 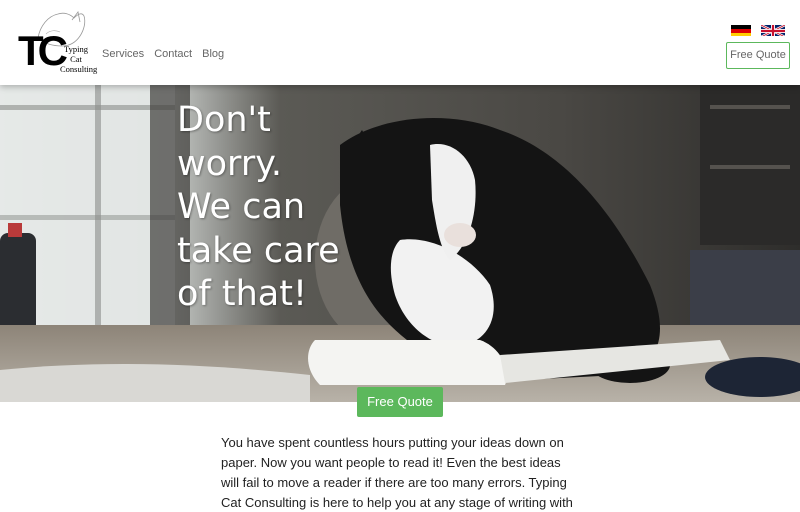 I want to click on language-switcher, so click(x=758, y=30).